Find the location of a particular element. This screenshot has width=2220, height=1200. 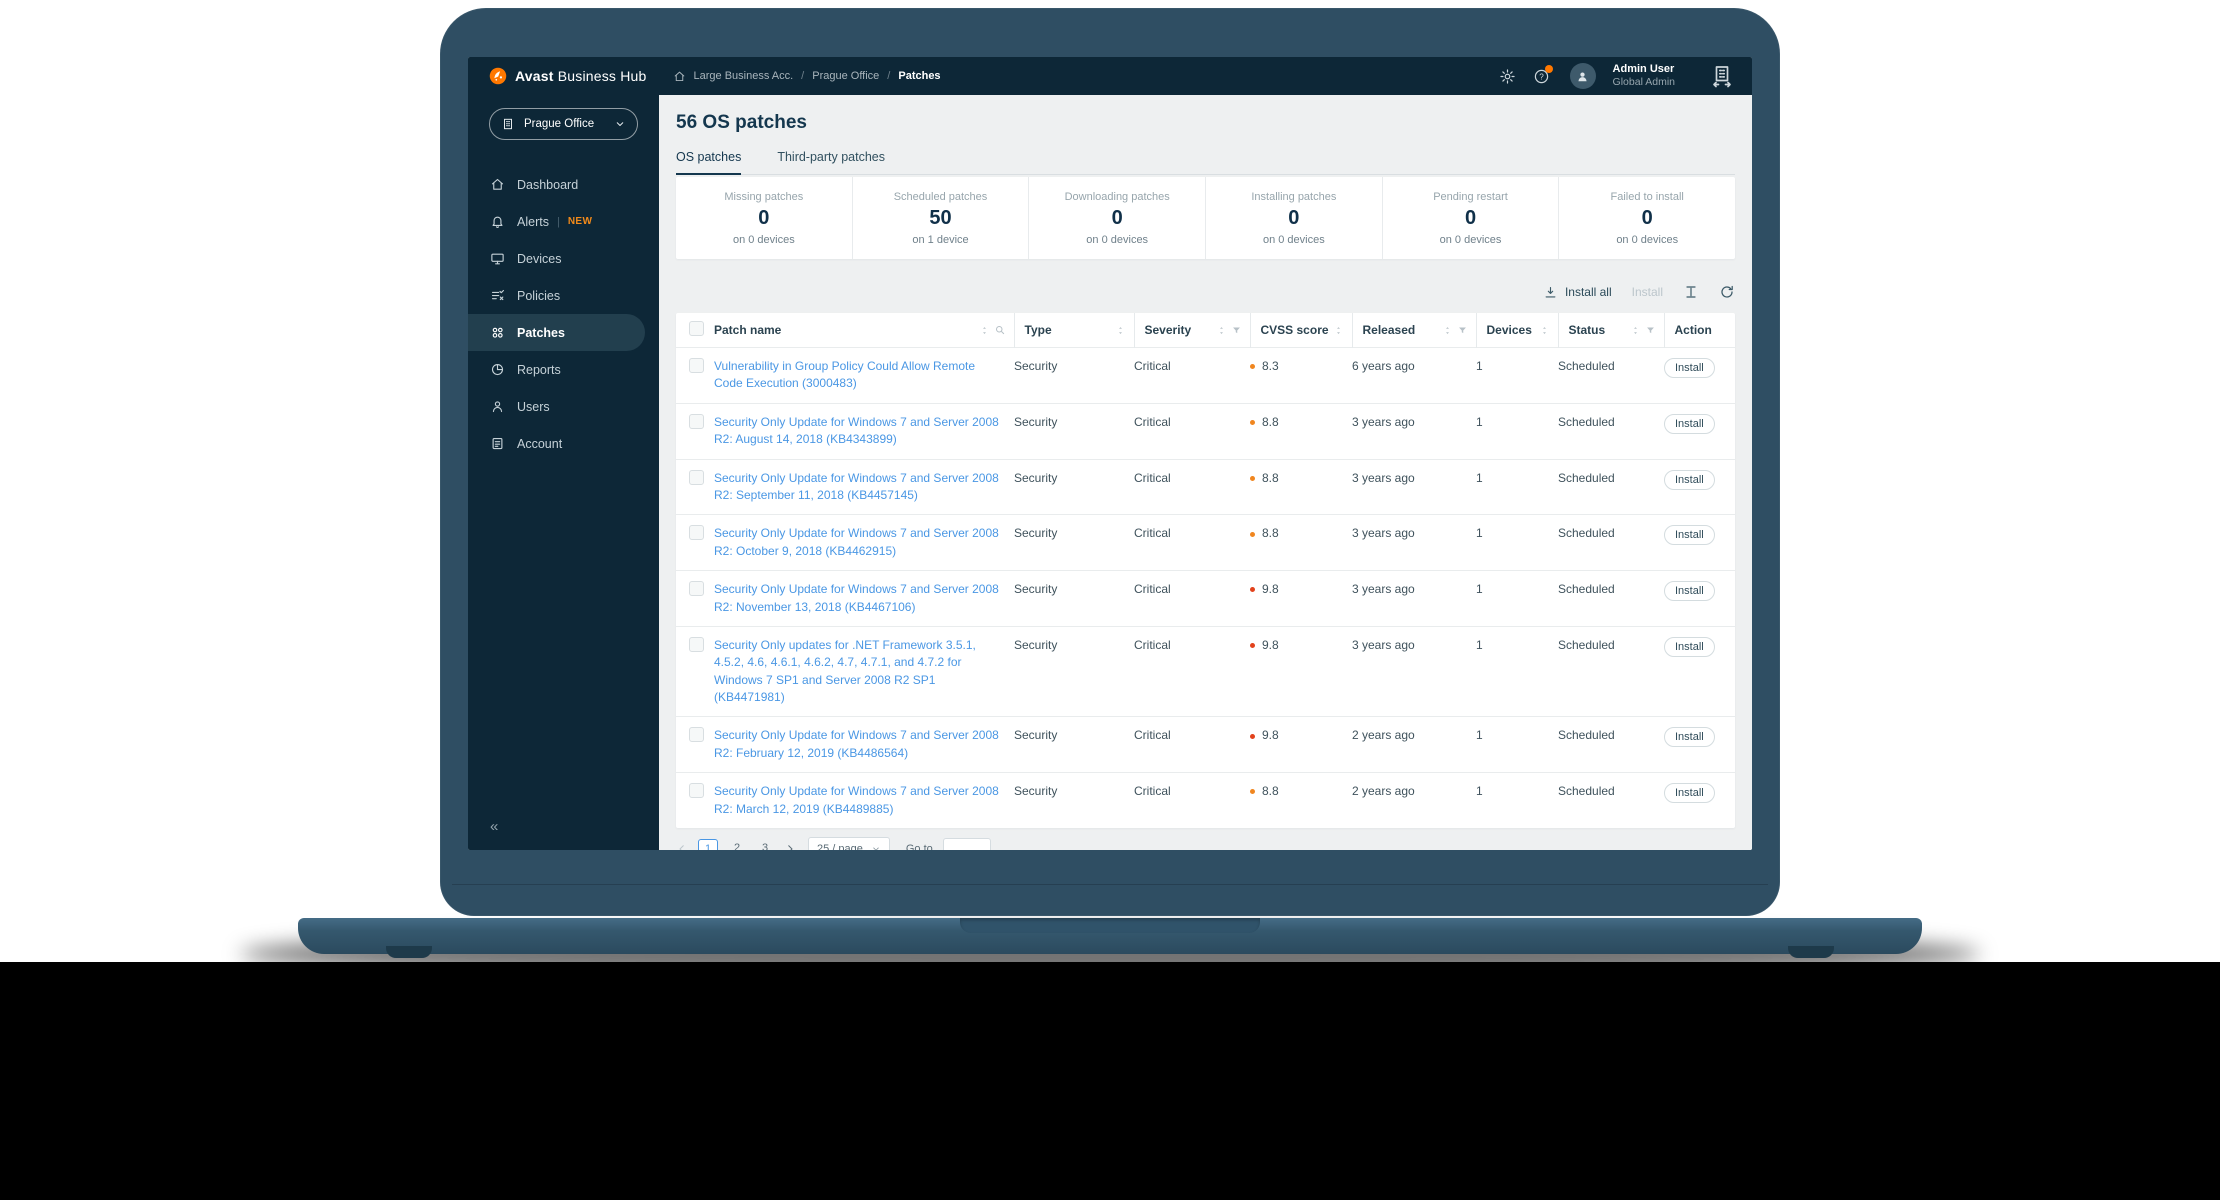

column-header-type: Type is located at coordinates (1073, 330).